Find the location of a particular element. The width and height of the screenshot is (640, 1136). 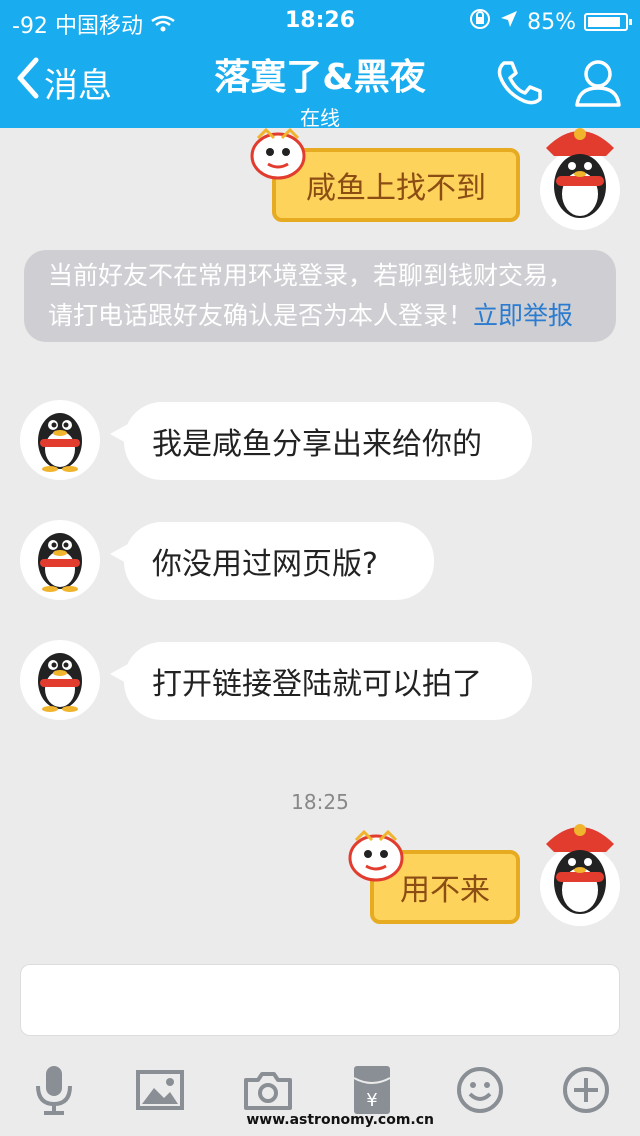

status-right-group: 85% is located at coordinates (550, 22).